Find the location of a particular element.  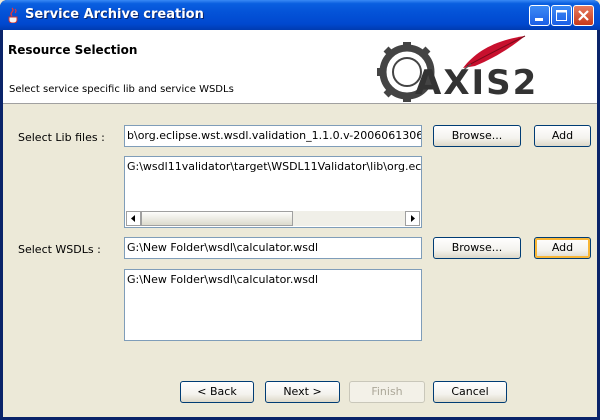

axis2-logo: AXIS2 is located at coordinates (457, 68).